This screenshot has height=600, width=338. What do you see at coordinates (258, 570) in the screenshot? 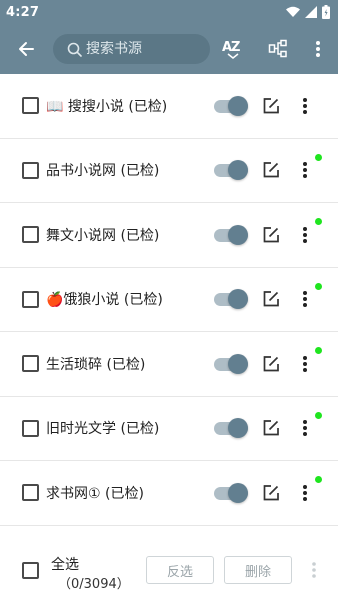
I see `delete-button: 删除` at bounding box center [258, 570].